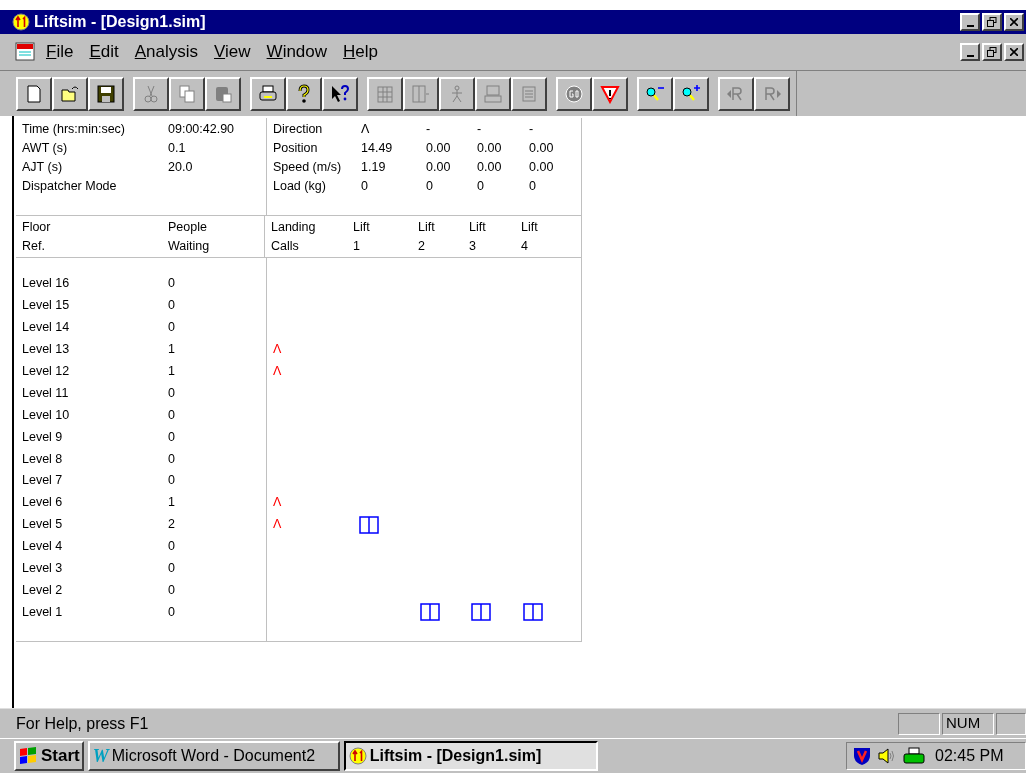 The width and height of the screenshot is (1026, 773). What do you see at coordinates (300, 186) in the screenshot?
I see `stat-label: Load (kg)` at bounding box center [300, 186].